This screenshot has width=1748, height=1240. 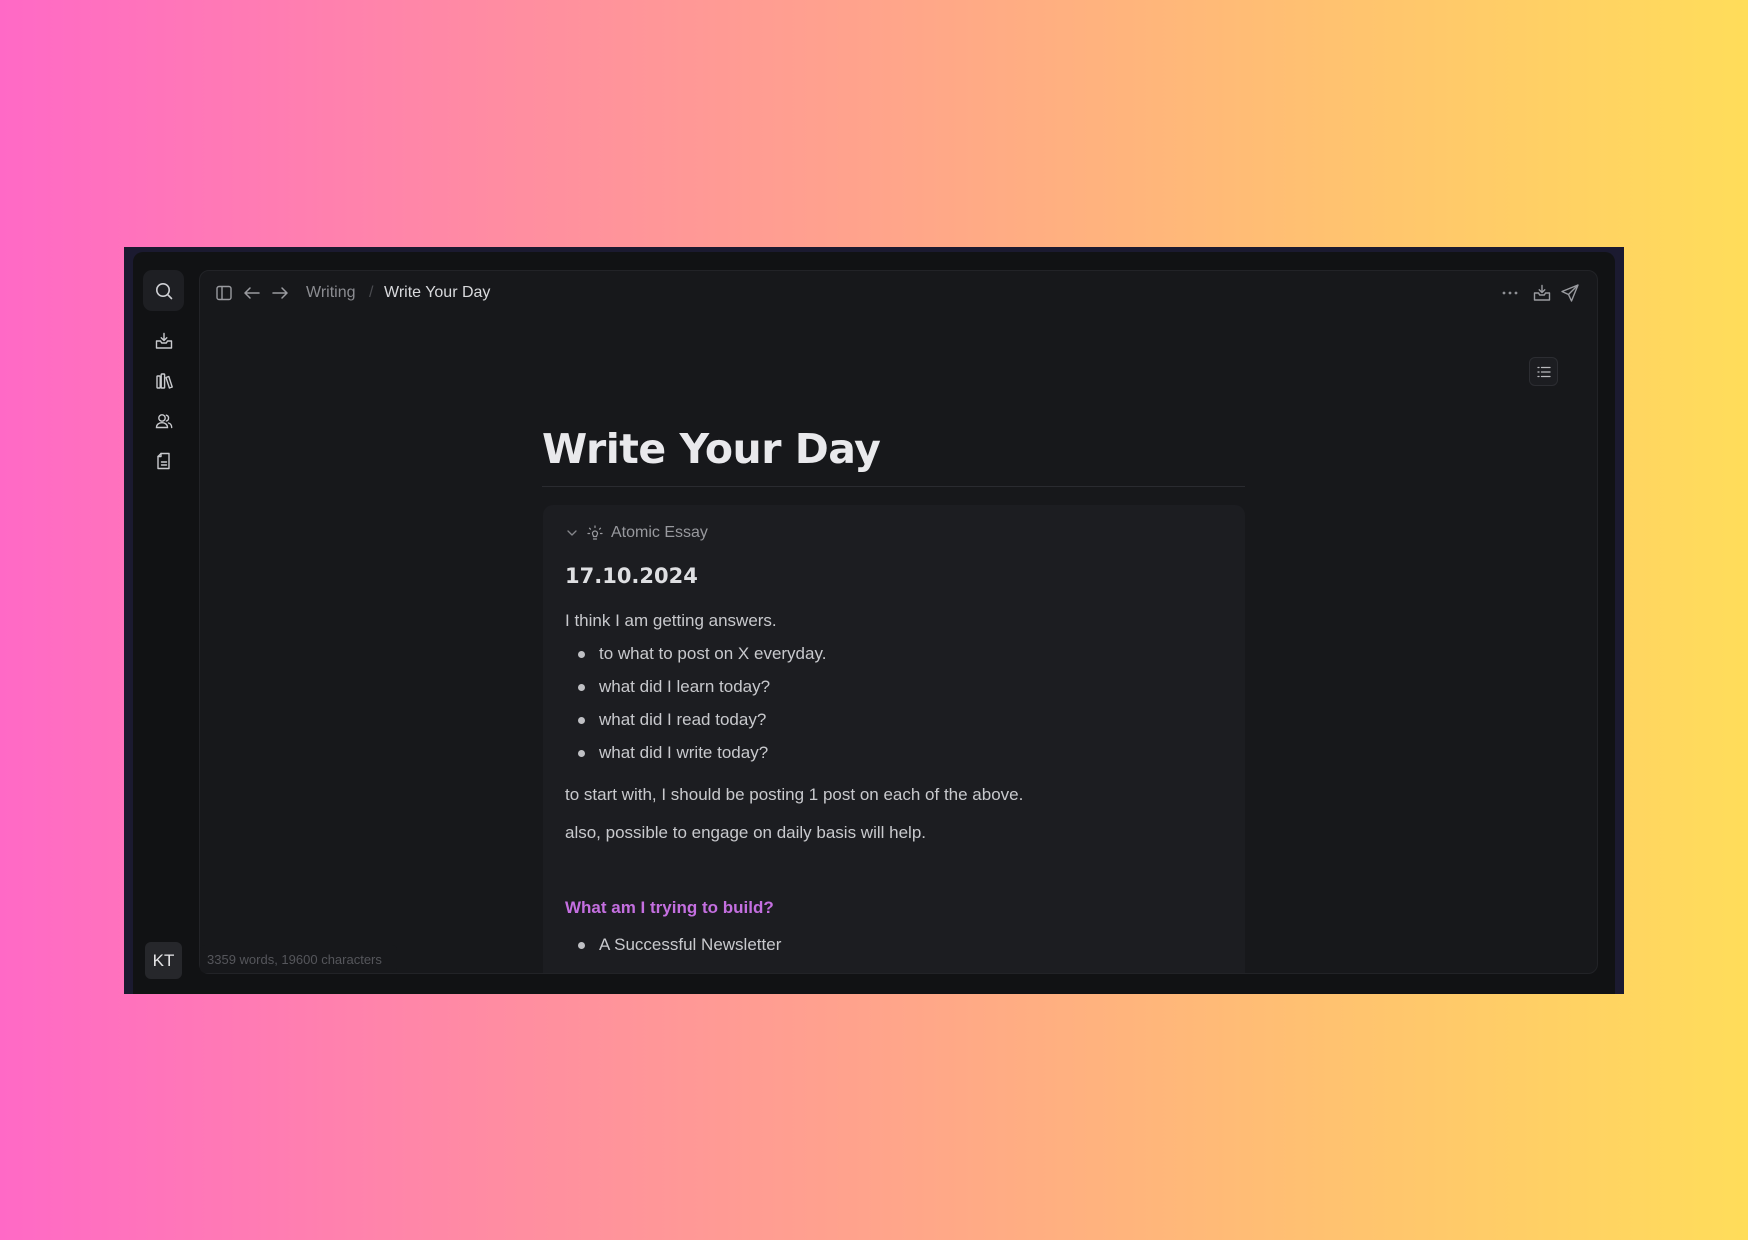 I want to click on list-icon, so click(x=1544, y=372).